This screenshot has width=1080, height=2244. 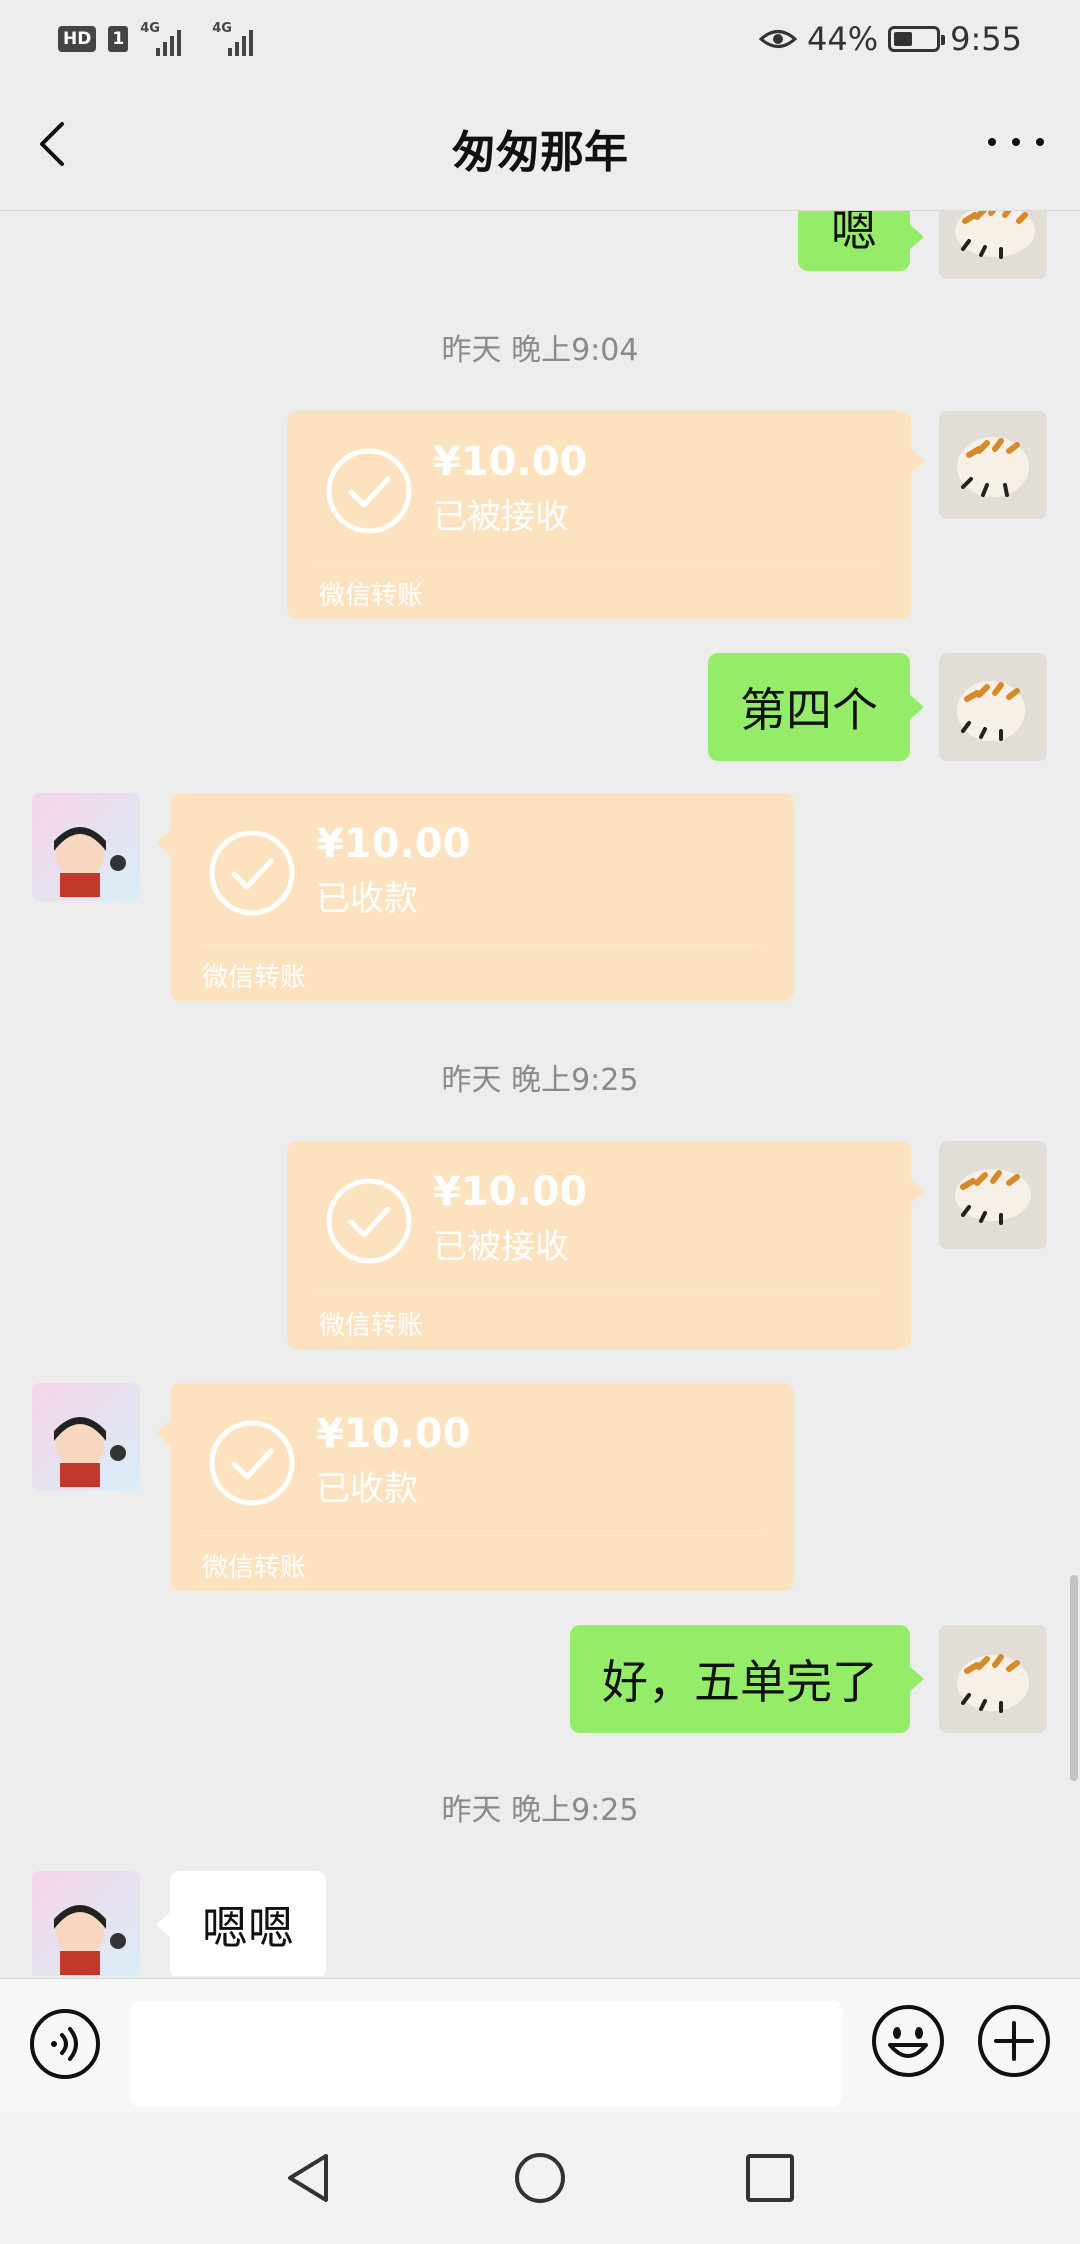 What do you see at coordinates (310, 2178) in the screenshot?
I see `nav-back-button` at bounding box center [310, 2178].